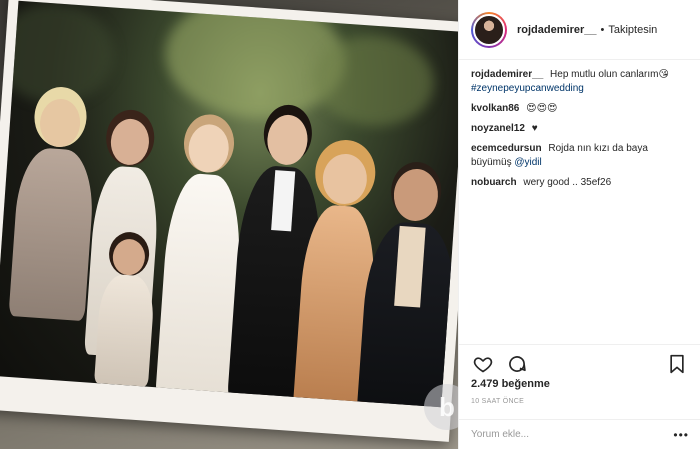 Image resolution: width=700 pixels, height=449 pixels. I want to click on follow-status-button: Takiptesin, so click(632, 30).